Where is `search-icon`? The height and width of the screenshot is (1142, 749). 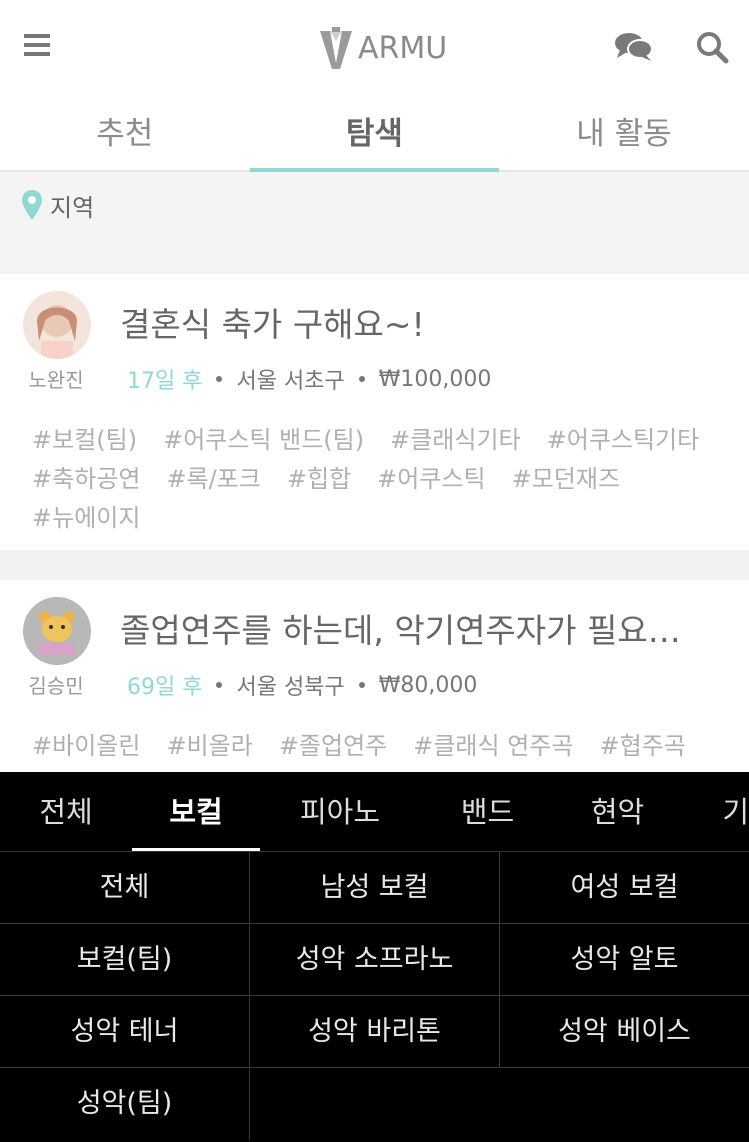 search-icon is located at coordinates (712, 47).